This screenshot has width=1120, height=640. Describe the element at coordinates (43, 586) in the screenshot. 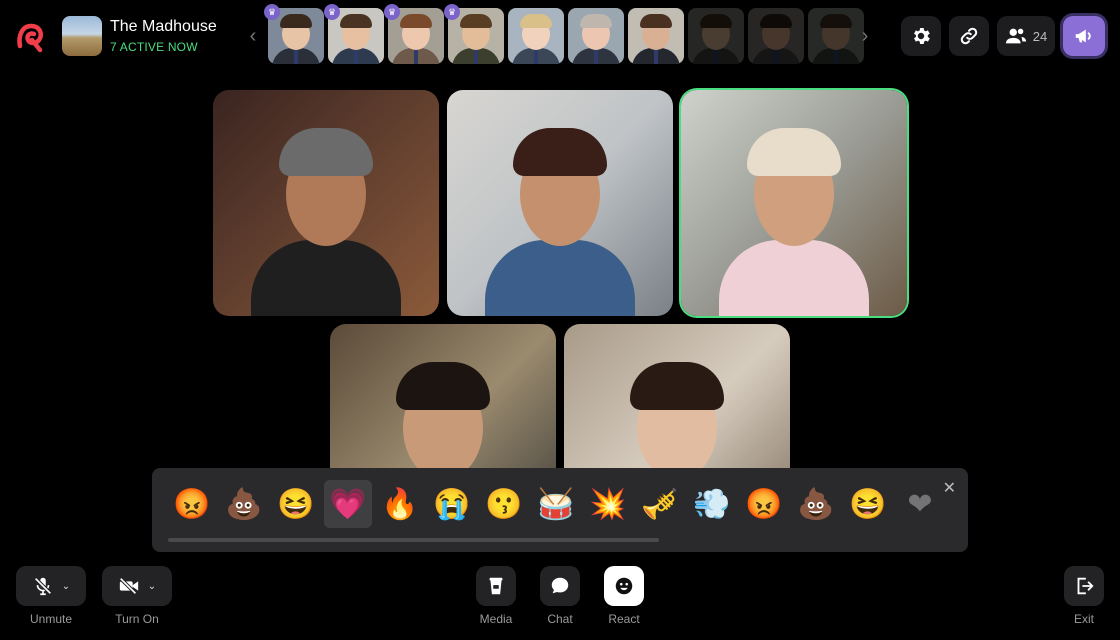

I see `mic-off-icon` at that location.